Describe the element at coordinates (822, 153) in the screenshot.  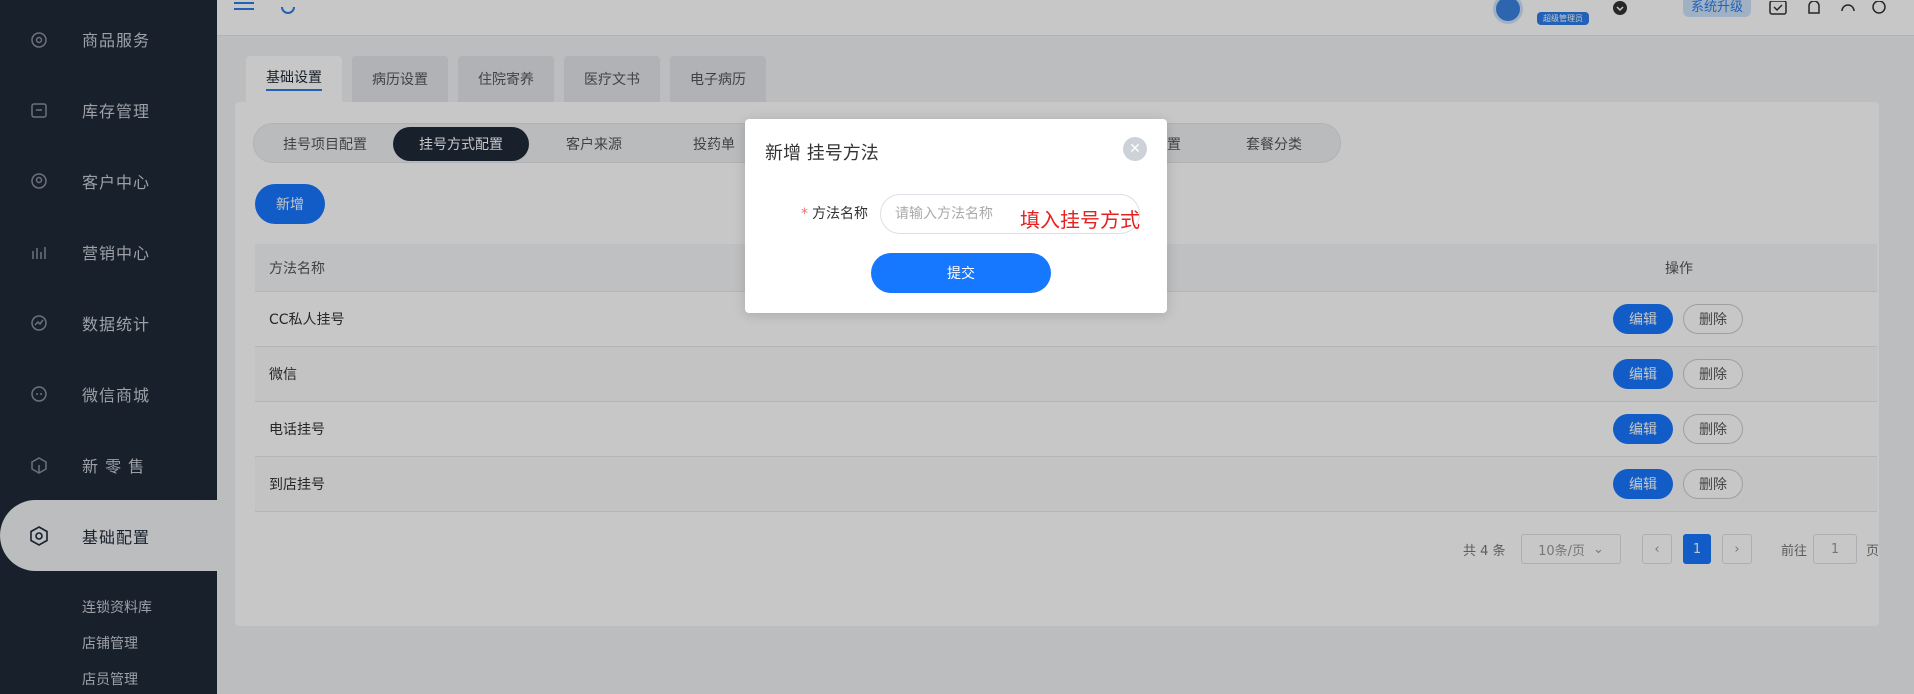
I see `dialog-title: 新增 挂号方法` at that location.